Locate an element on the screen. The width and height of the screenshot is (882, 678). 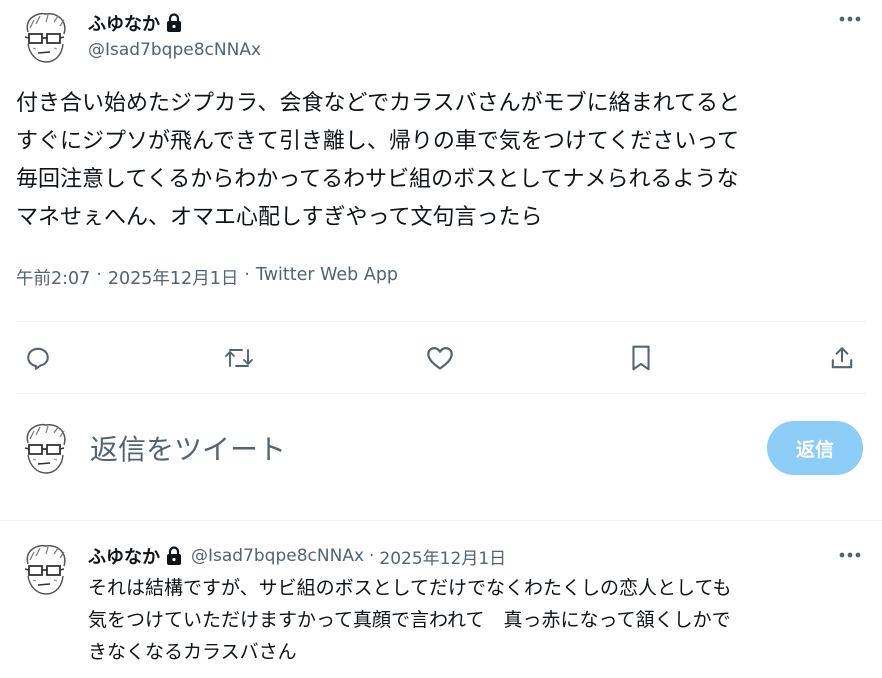
composer-avatar is located at coordinates (45, 448).